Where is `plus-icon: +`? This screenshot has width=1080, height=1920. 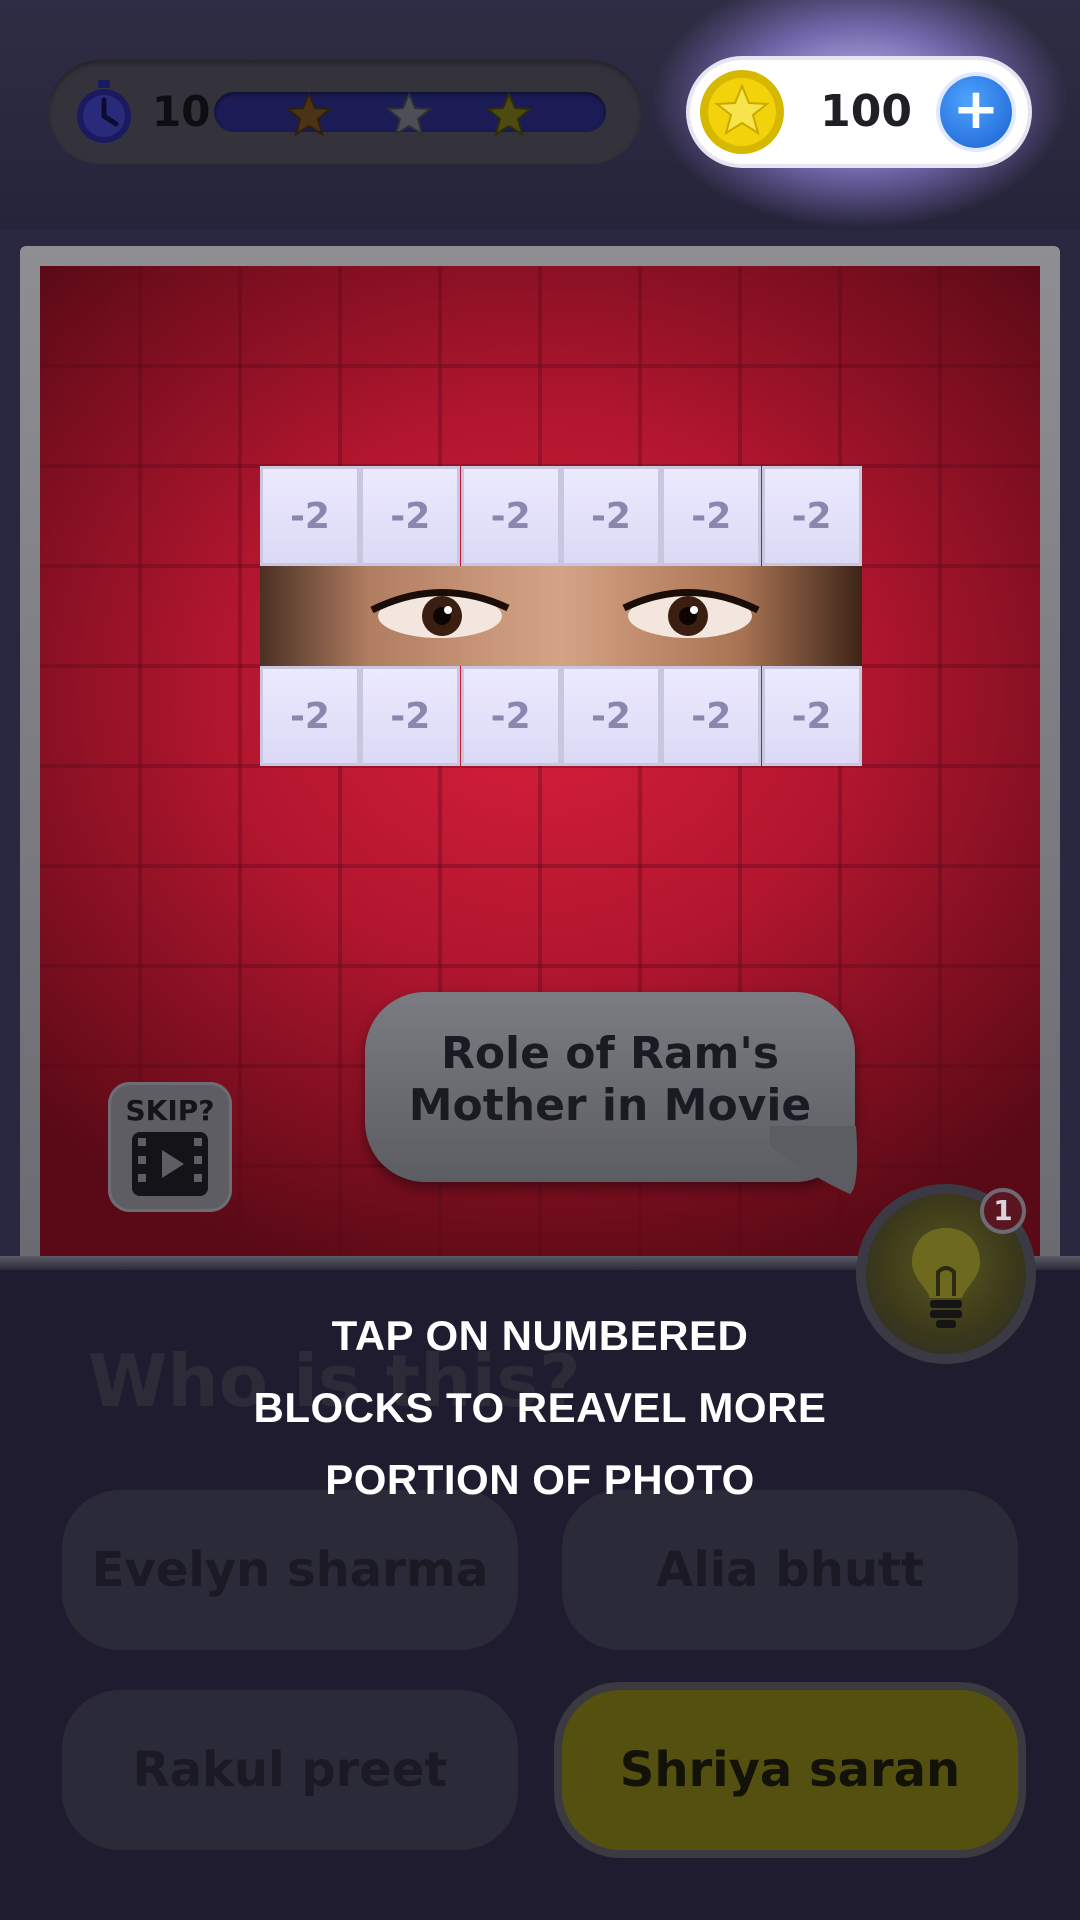 plus-icon: + is located at coordinates (976, 109).